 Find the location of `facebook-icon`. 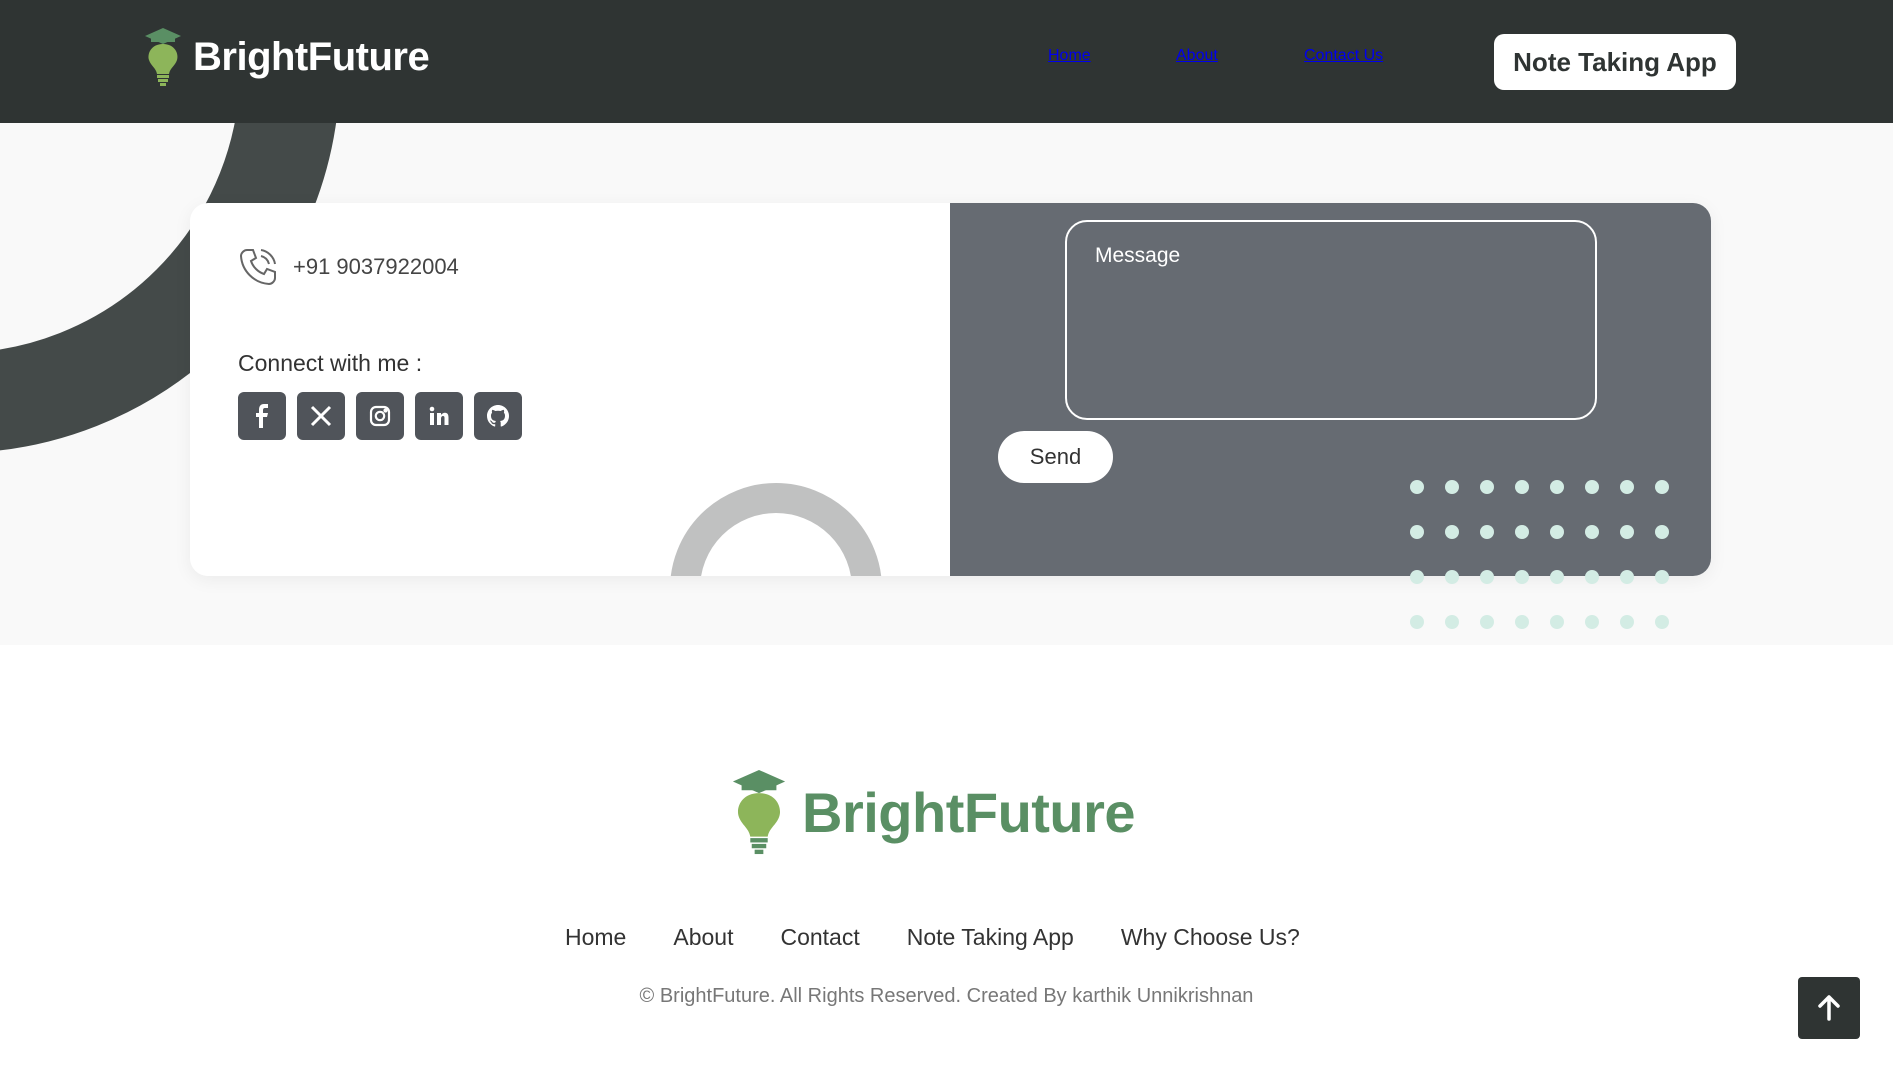

facebook-icon is located at coordinates (262, 416).